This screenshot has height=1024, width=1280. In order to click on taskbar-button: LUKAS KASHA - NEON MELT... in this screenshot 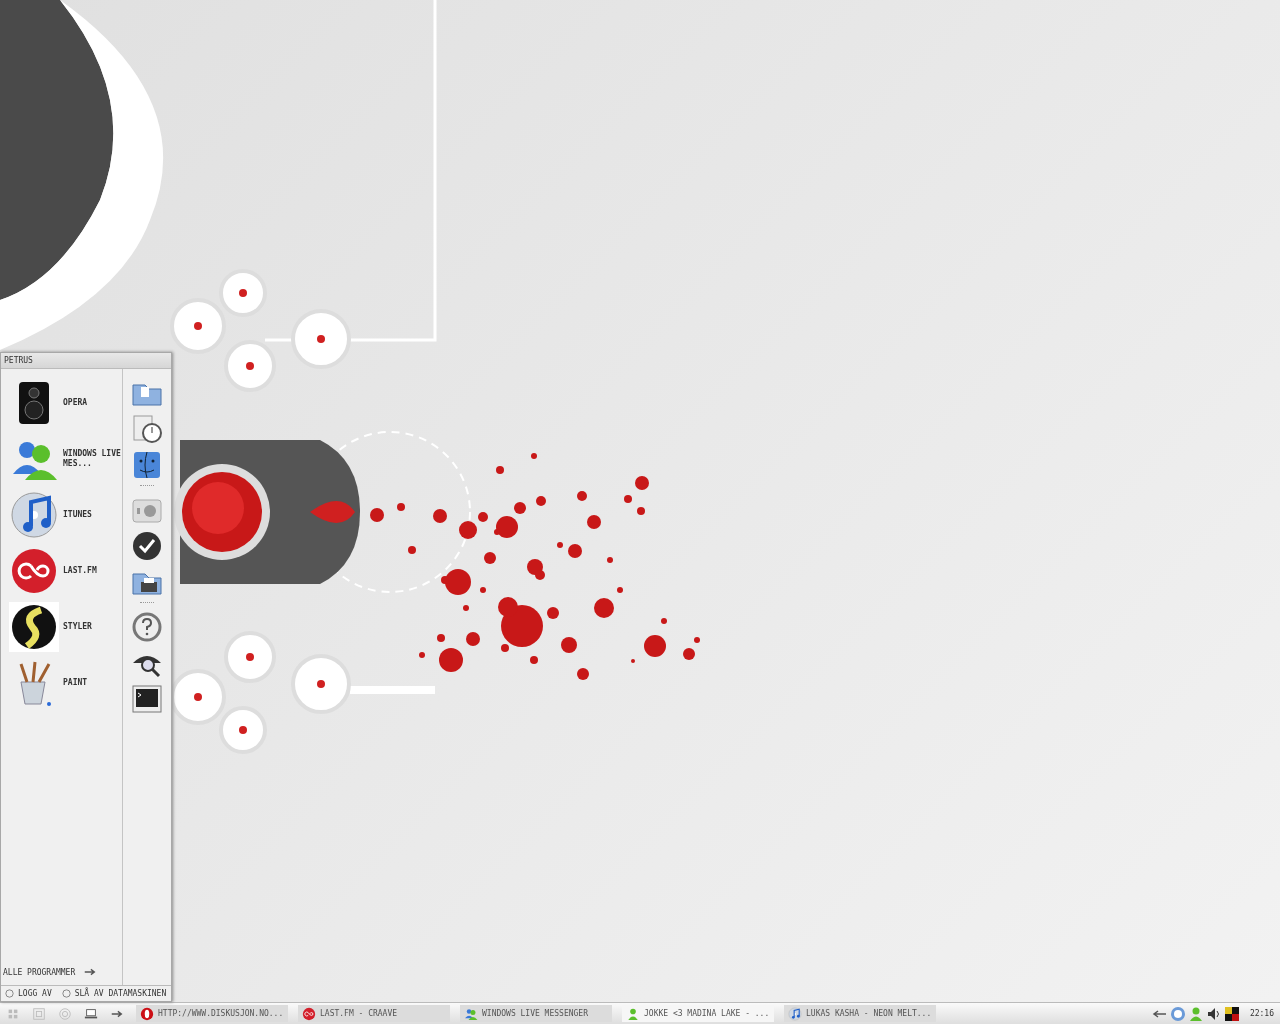, I will do `click(860, 1013)`.